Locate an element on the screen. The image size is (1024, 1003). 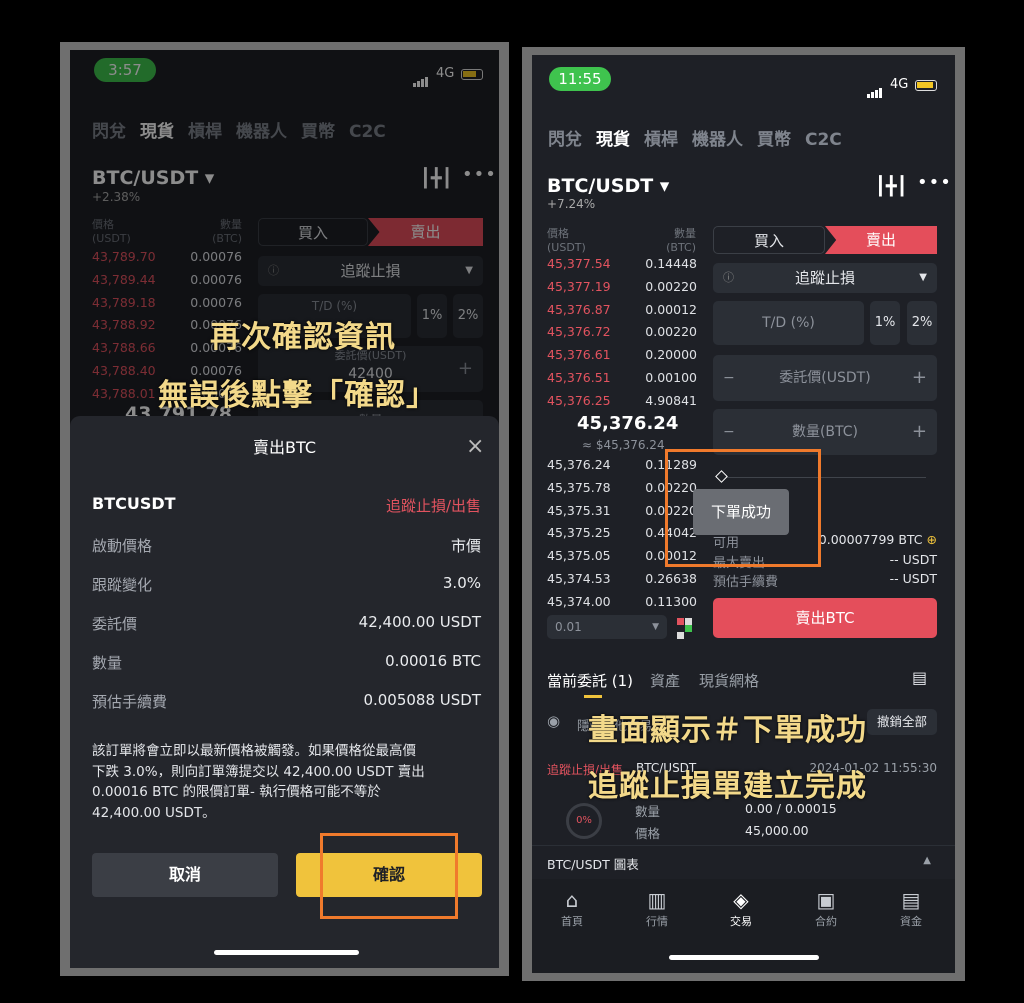
network-label: 4G is located at coordinates (899, 84).